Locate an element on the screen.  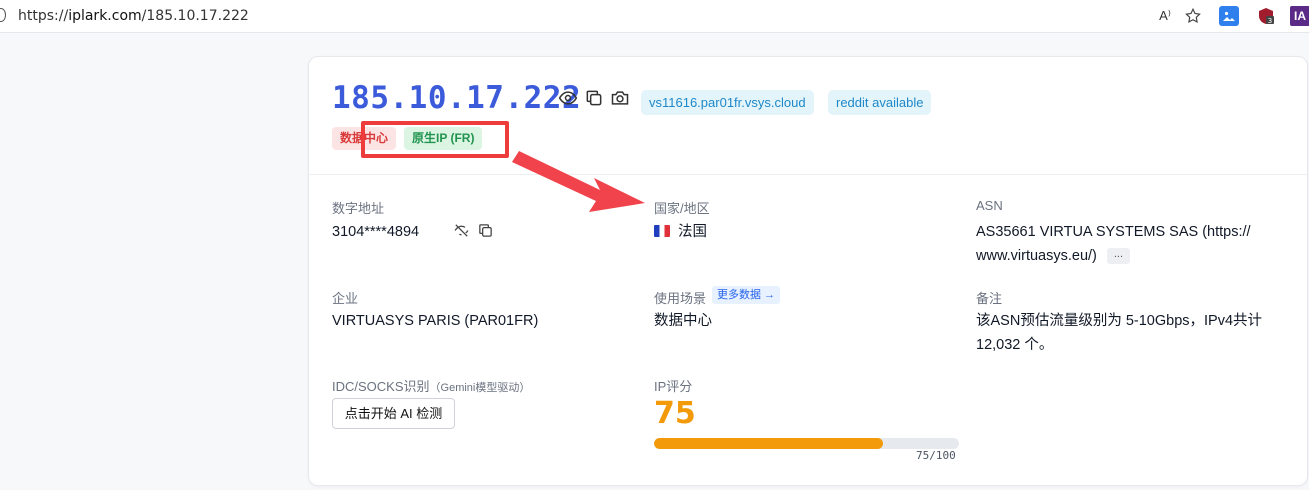
ia-extension-icon: IA is located at coordinates (1299, 16).